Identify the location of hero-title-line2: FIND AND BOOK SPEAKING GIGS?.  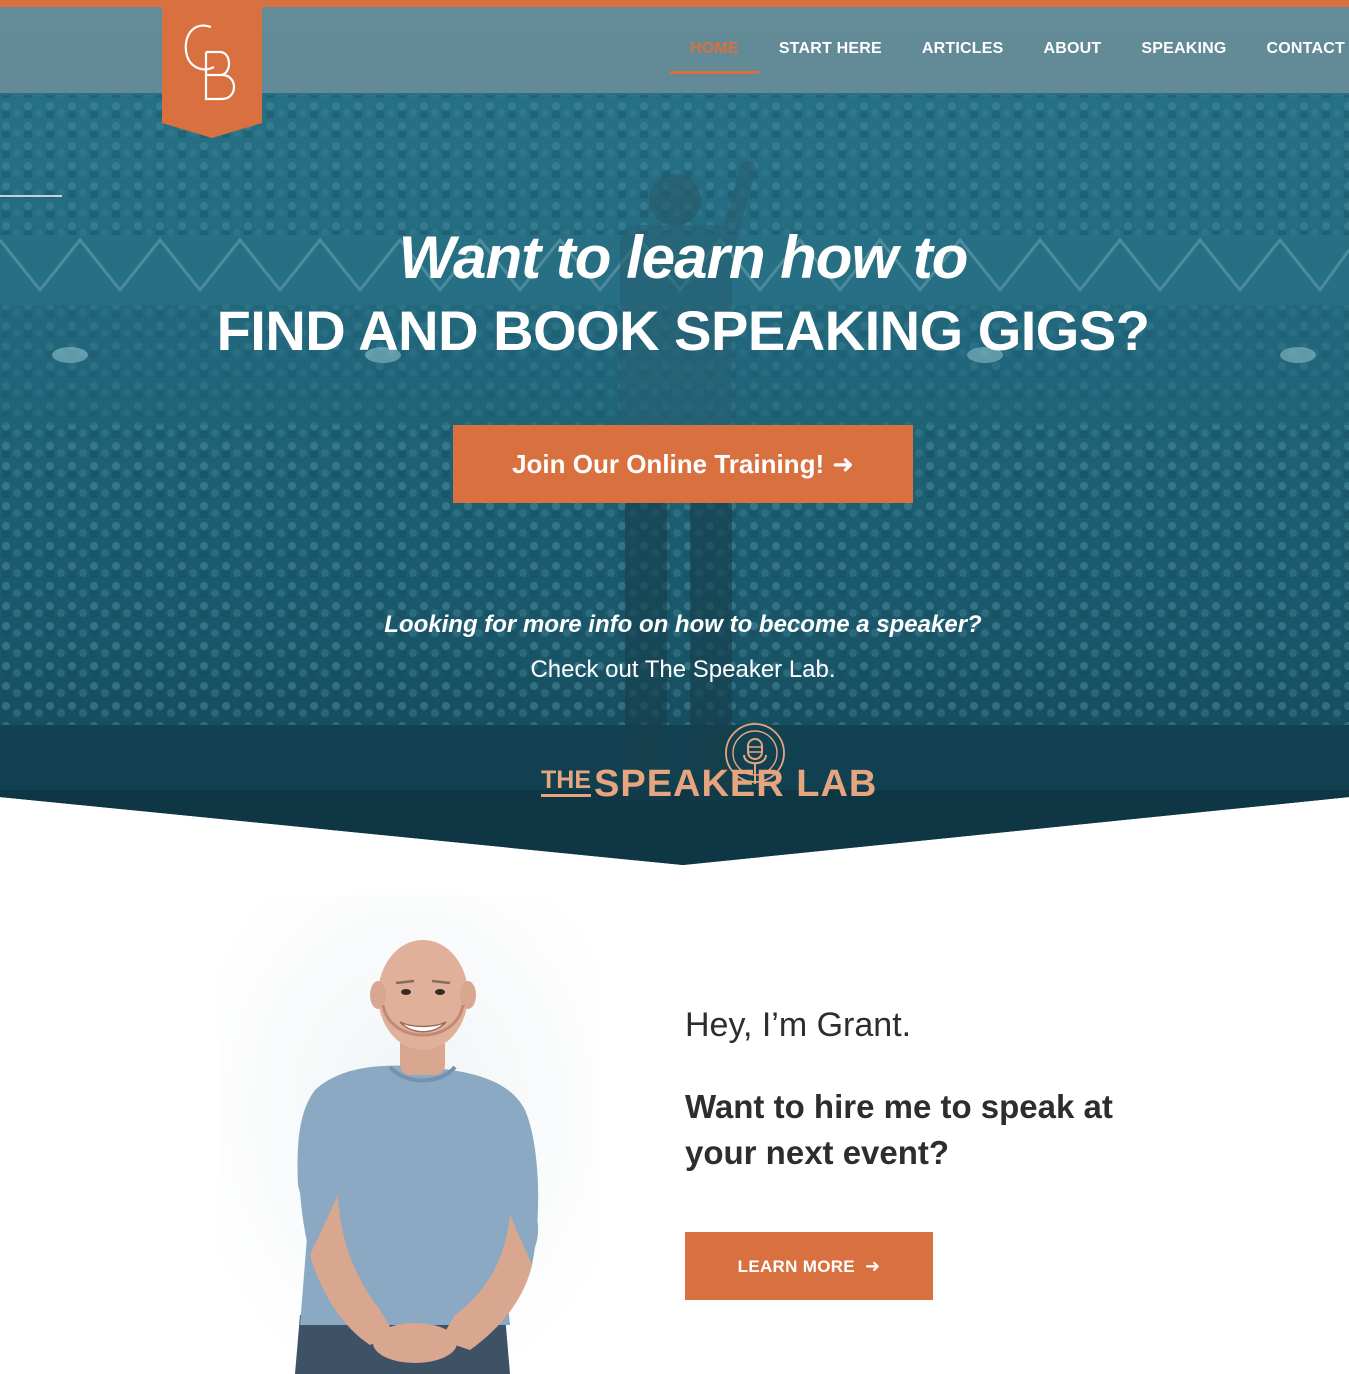
(683, 330).